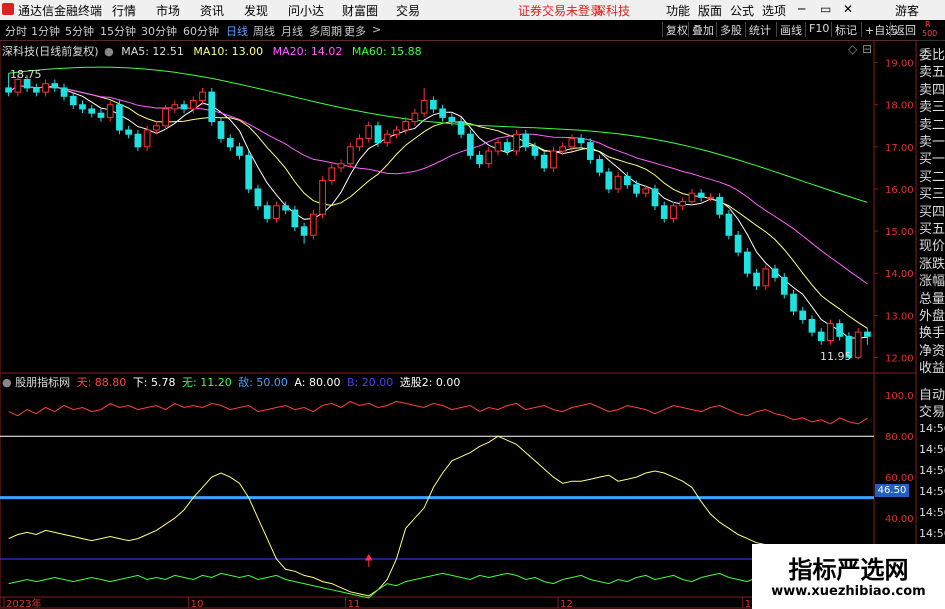 The image size is (945, 609). What do you see at coordinates (79, 31) in the screenshot?
I see `tab-5min: 5分钟` at bounding box center [79, 31].